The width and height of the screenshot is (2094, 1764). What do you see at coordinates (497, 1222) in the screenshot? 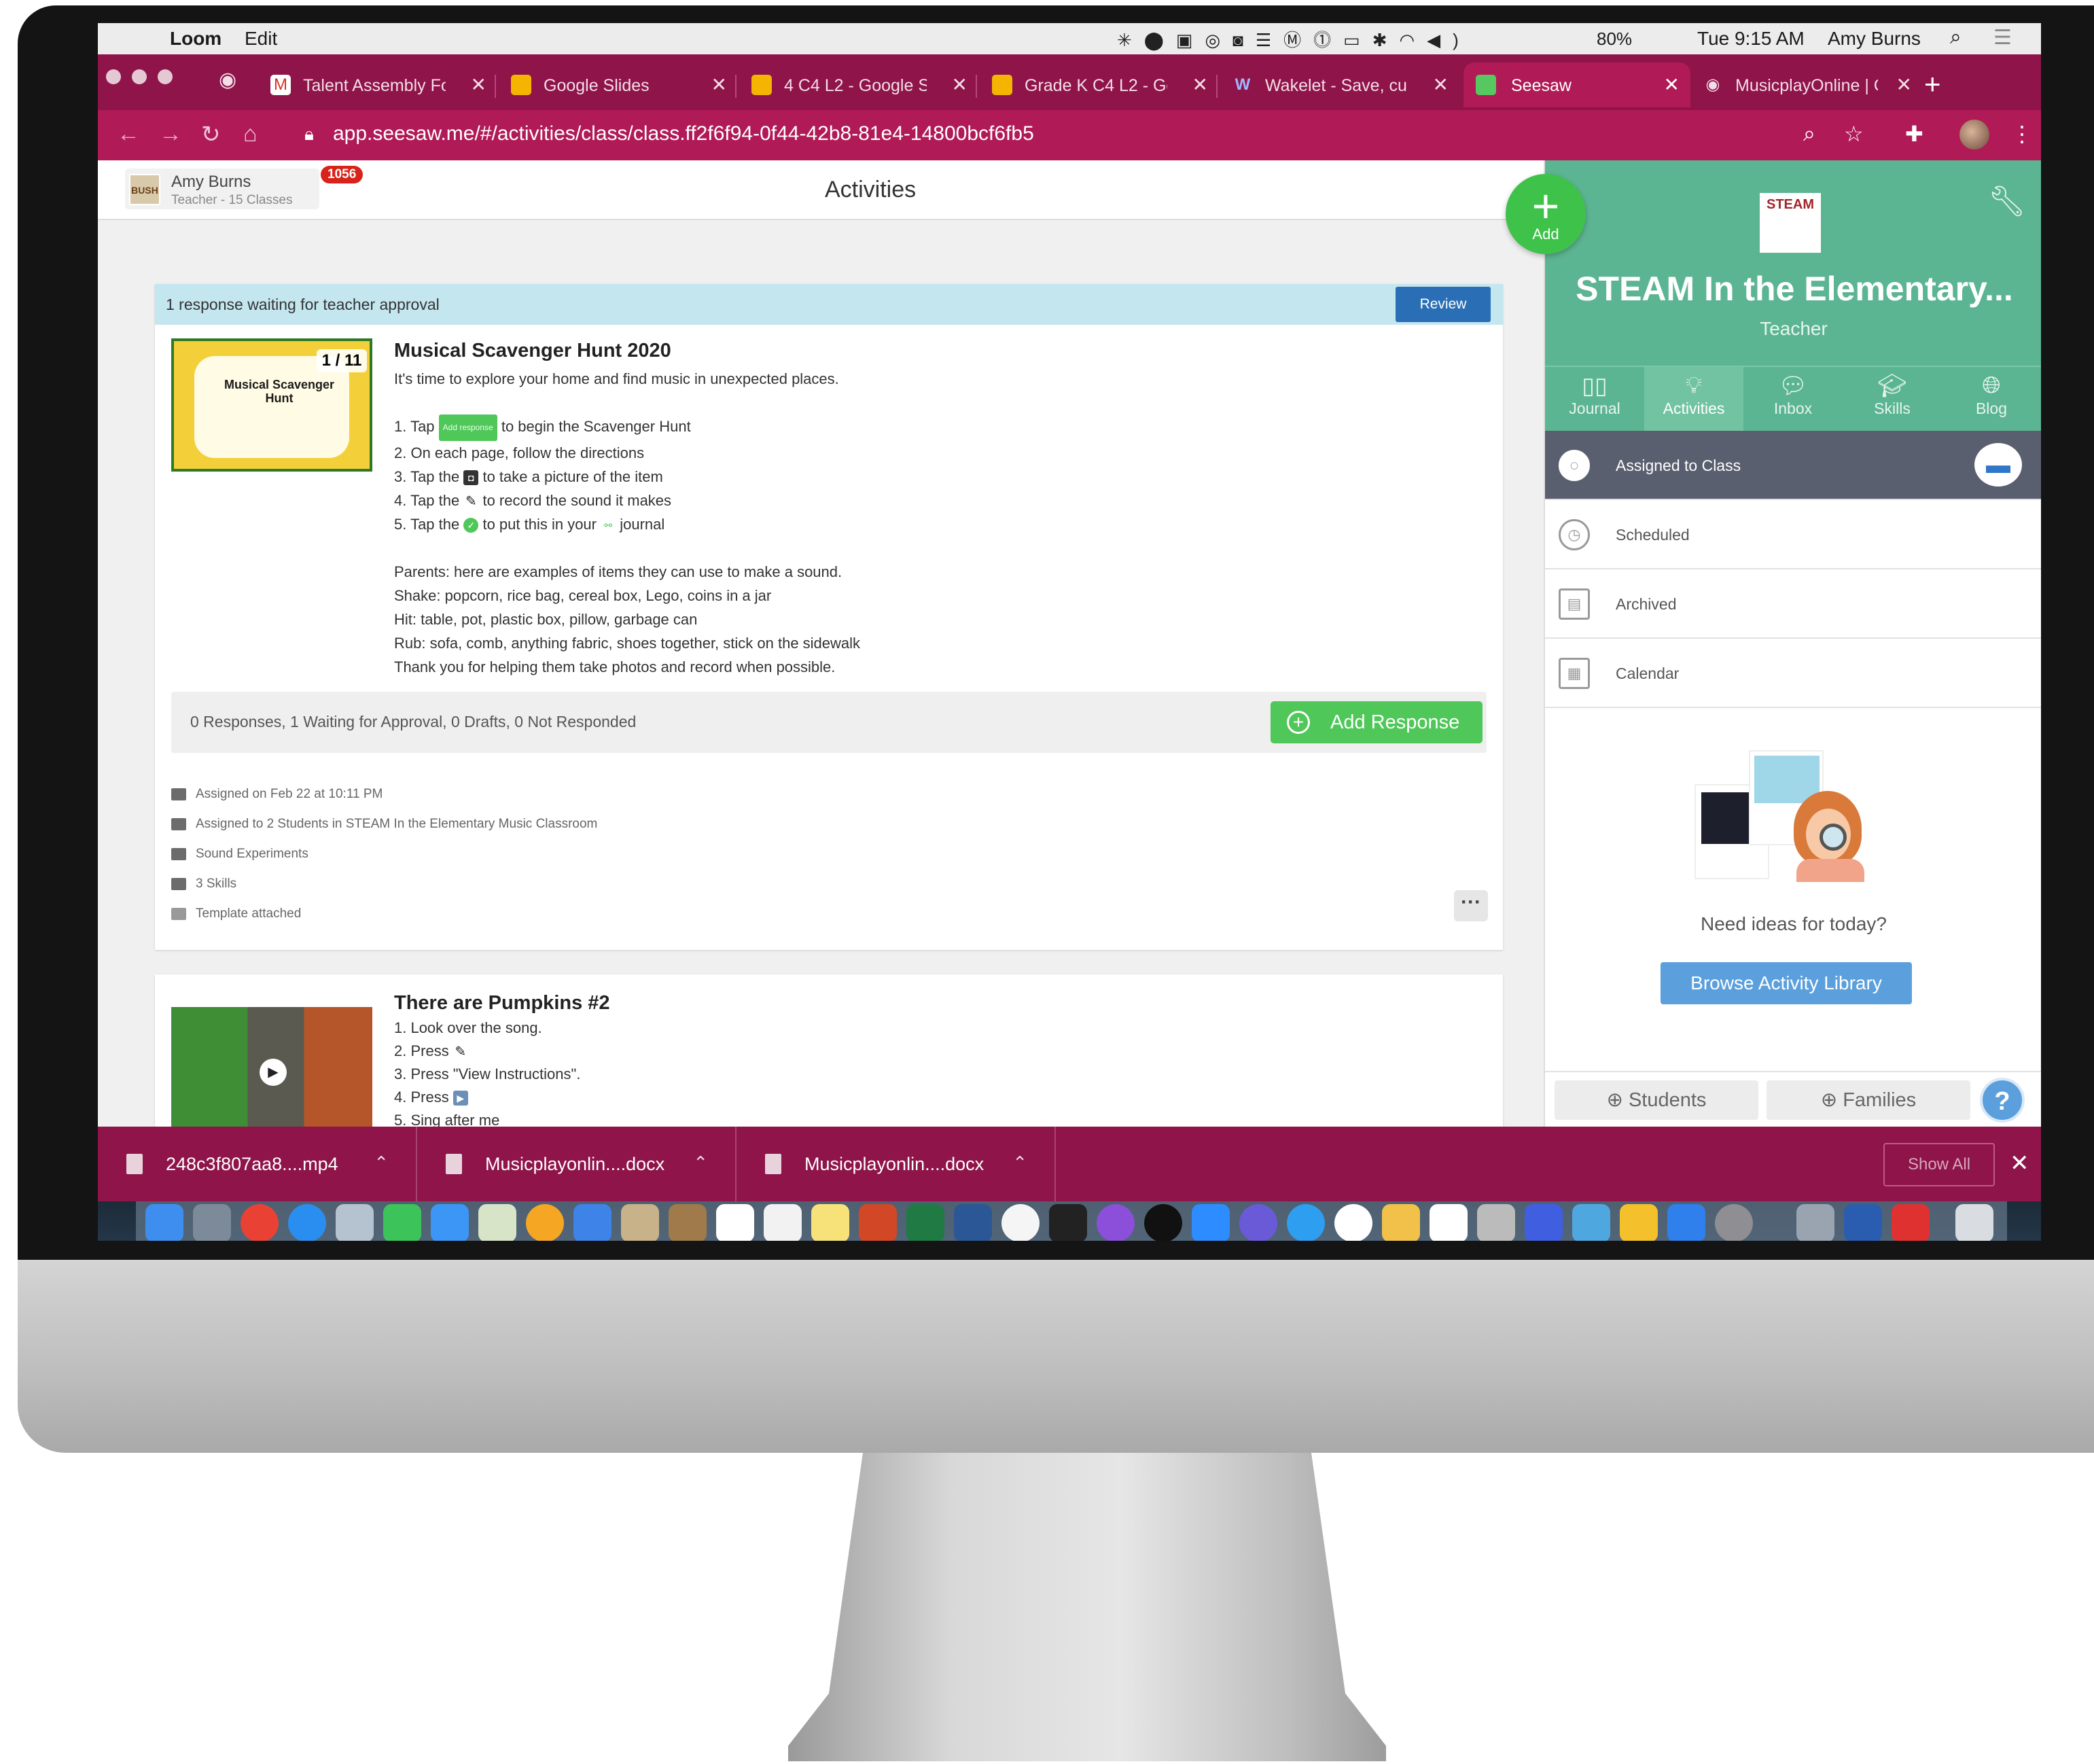
I see `maps-icon` at bounding box center [497, 1222].